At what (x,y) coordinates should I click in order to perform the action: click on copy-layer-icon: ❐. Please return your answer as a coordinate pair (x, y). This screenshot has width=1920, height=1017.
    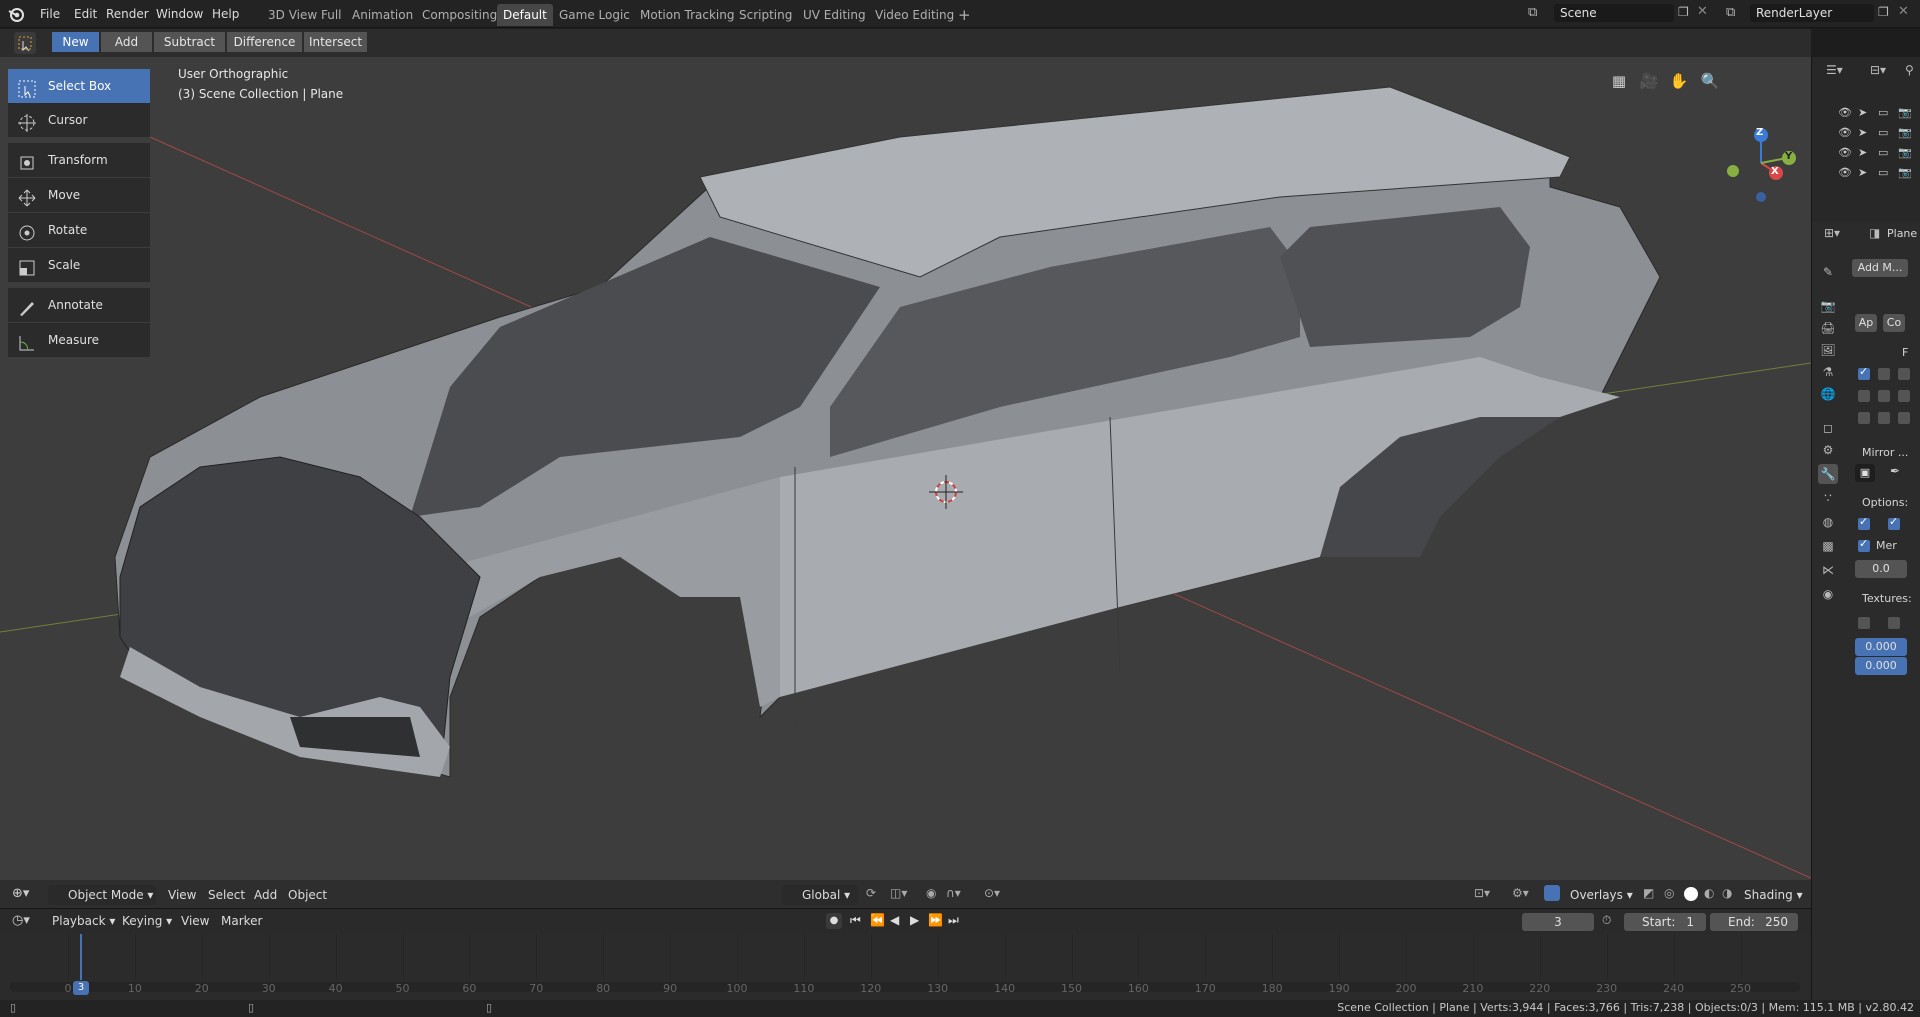
    Looking at the image, I should click on (1883, 12).